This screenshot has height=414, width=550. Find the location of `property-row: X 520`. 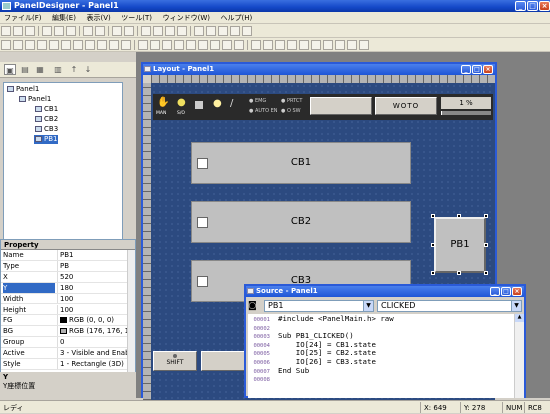

property-row: X 520 is located at coordinates (64, 277).